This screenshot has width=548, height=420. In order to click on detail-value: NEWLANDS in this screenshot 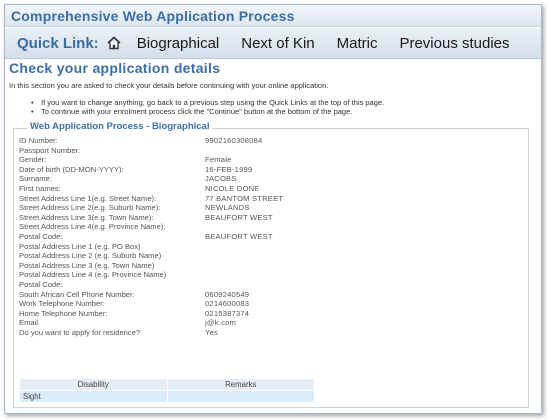, I will do `click(227, 208)`.